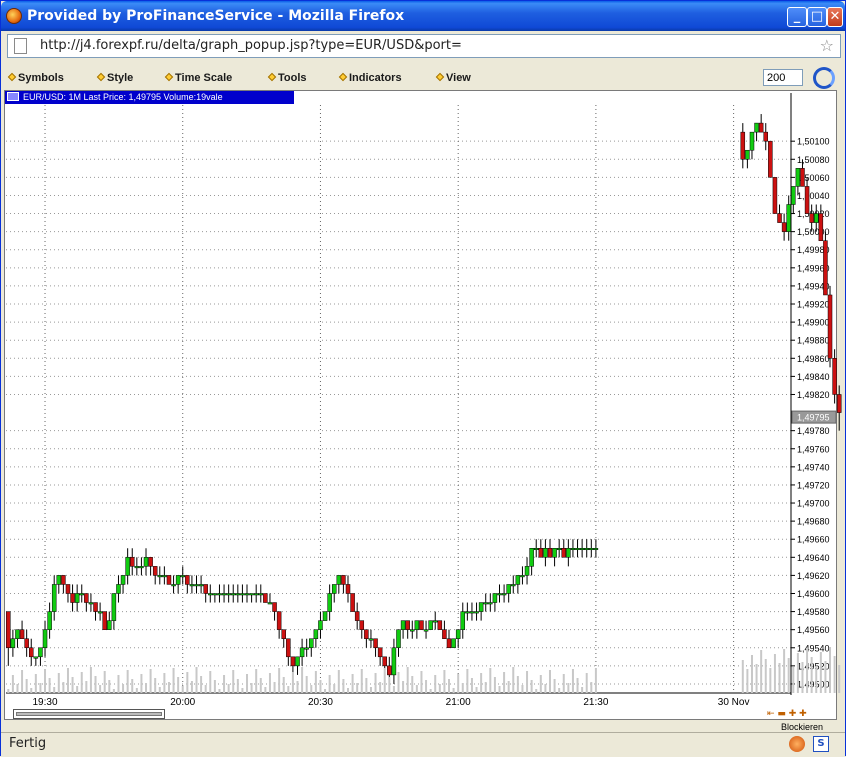  Describe the element at coordinates (28, 743) in the screenshot. I see `status-text: Fertig` at that location.